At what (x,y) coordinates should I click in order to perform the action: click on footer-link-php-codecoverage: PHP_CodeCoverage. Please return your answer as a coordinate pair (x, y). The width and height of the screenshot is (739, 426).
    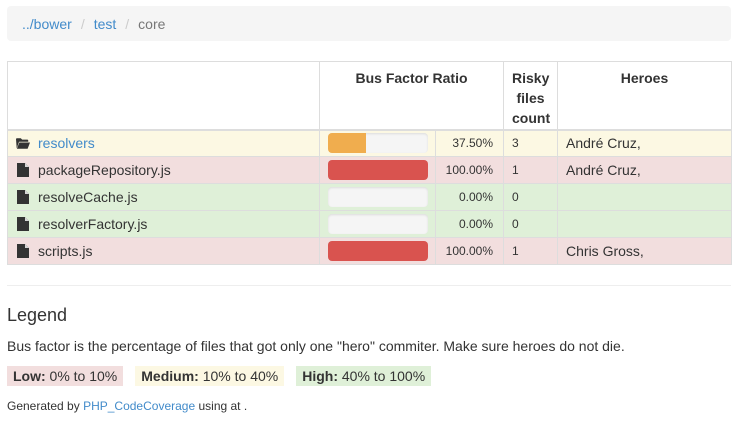
    Looking at the image, I should click on (139, 406).